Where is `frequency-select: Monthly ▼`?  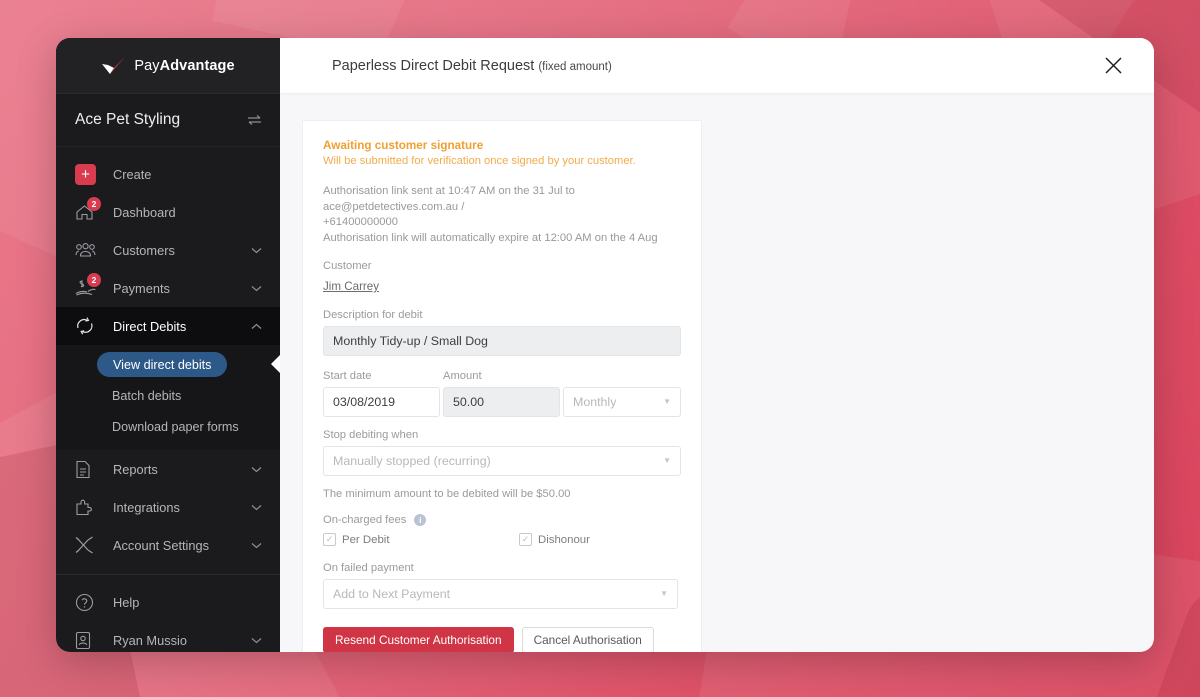 frequency-select: Monthly ▼ is located at coordinates (622, 402).